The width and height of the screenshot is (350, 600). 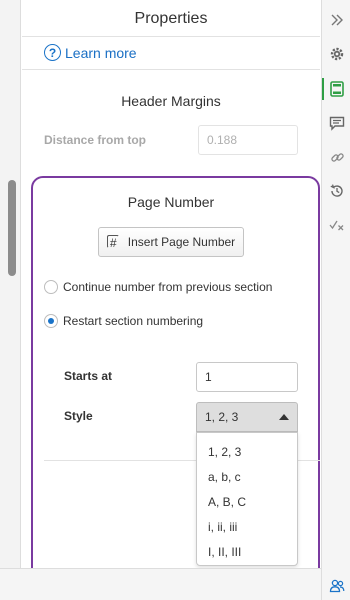 What do you see at coordinates (171, 202) in the screenshot?
I see `page-number-heading: Page Number` at bounding box center [171, 202].